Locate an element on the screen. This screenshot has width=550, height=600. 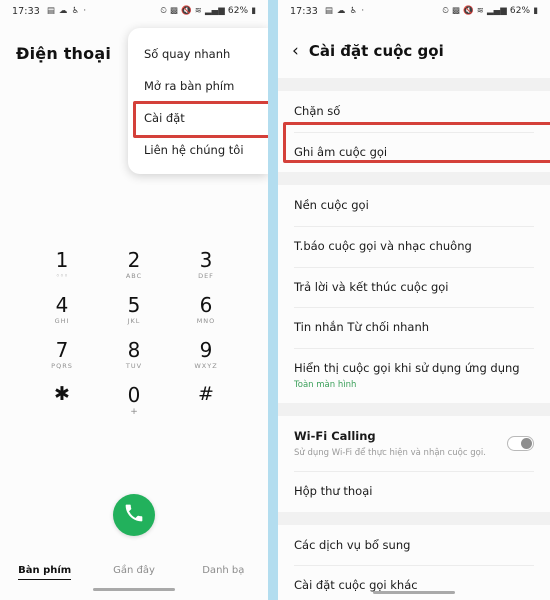
dialpad-key-star: ✱ is located at coordinates (62, 399).